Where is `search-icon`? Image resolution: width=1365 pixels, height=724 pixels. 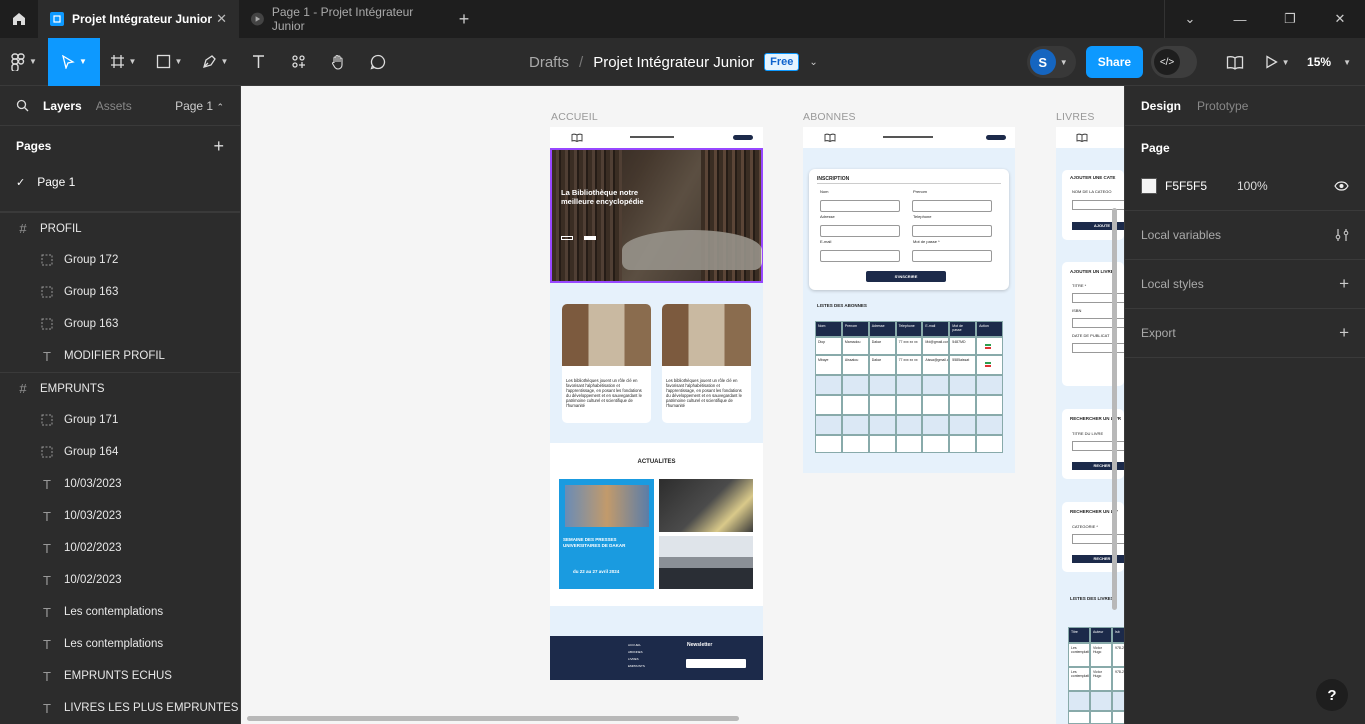 search-icon is located at coordinates (22, 105).